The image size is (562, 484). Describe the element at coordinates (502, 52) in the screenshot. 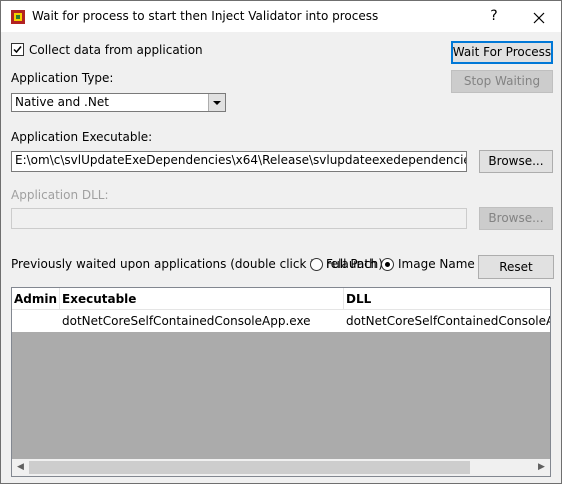

I see `wait-for-process-button: Wait For Process` at that location.